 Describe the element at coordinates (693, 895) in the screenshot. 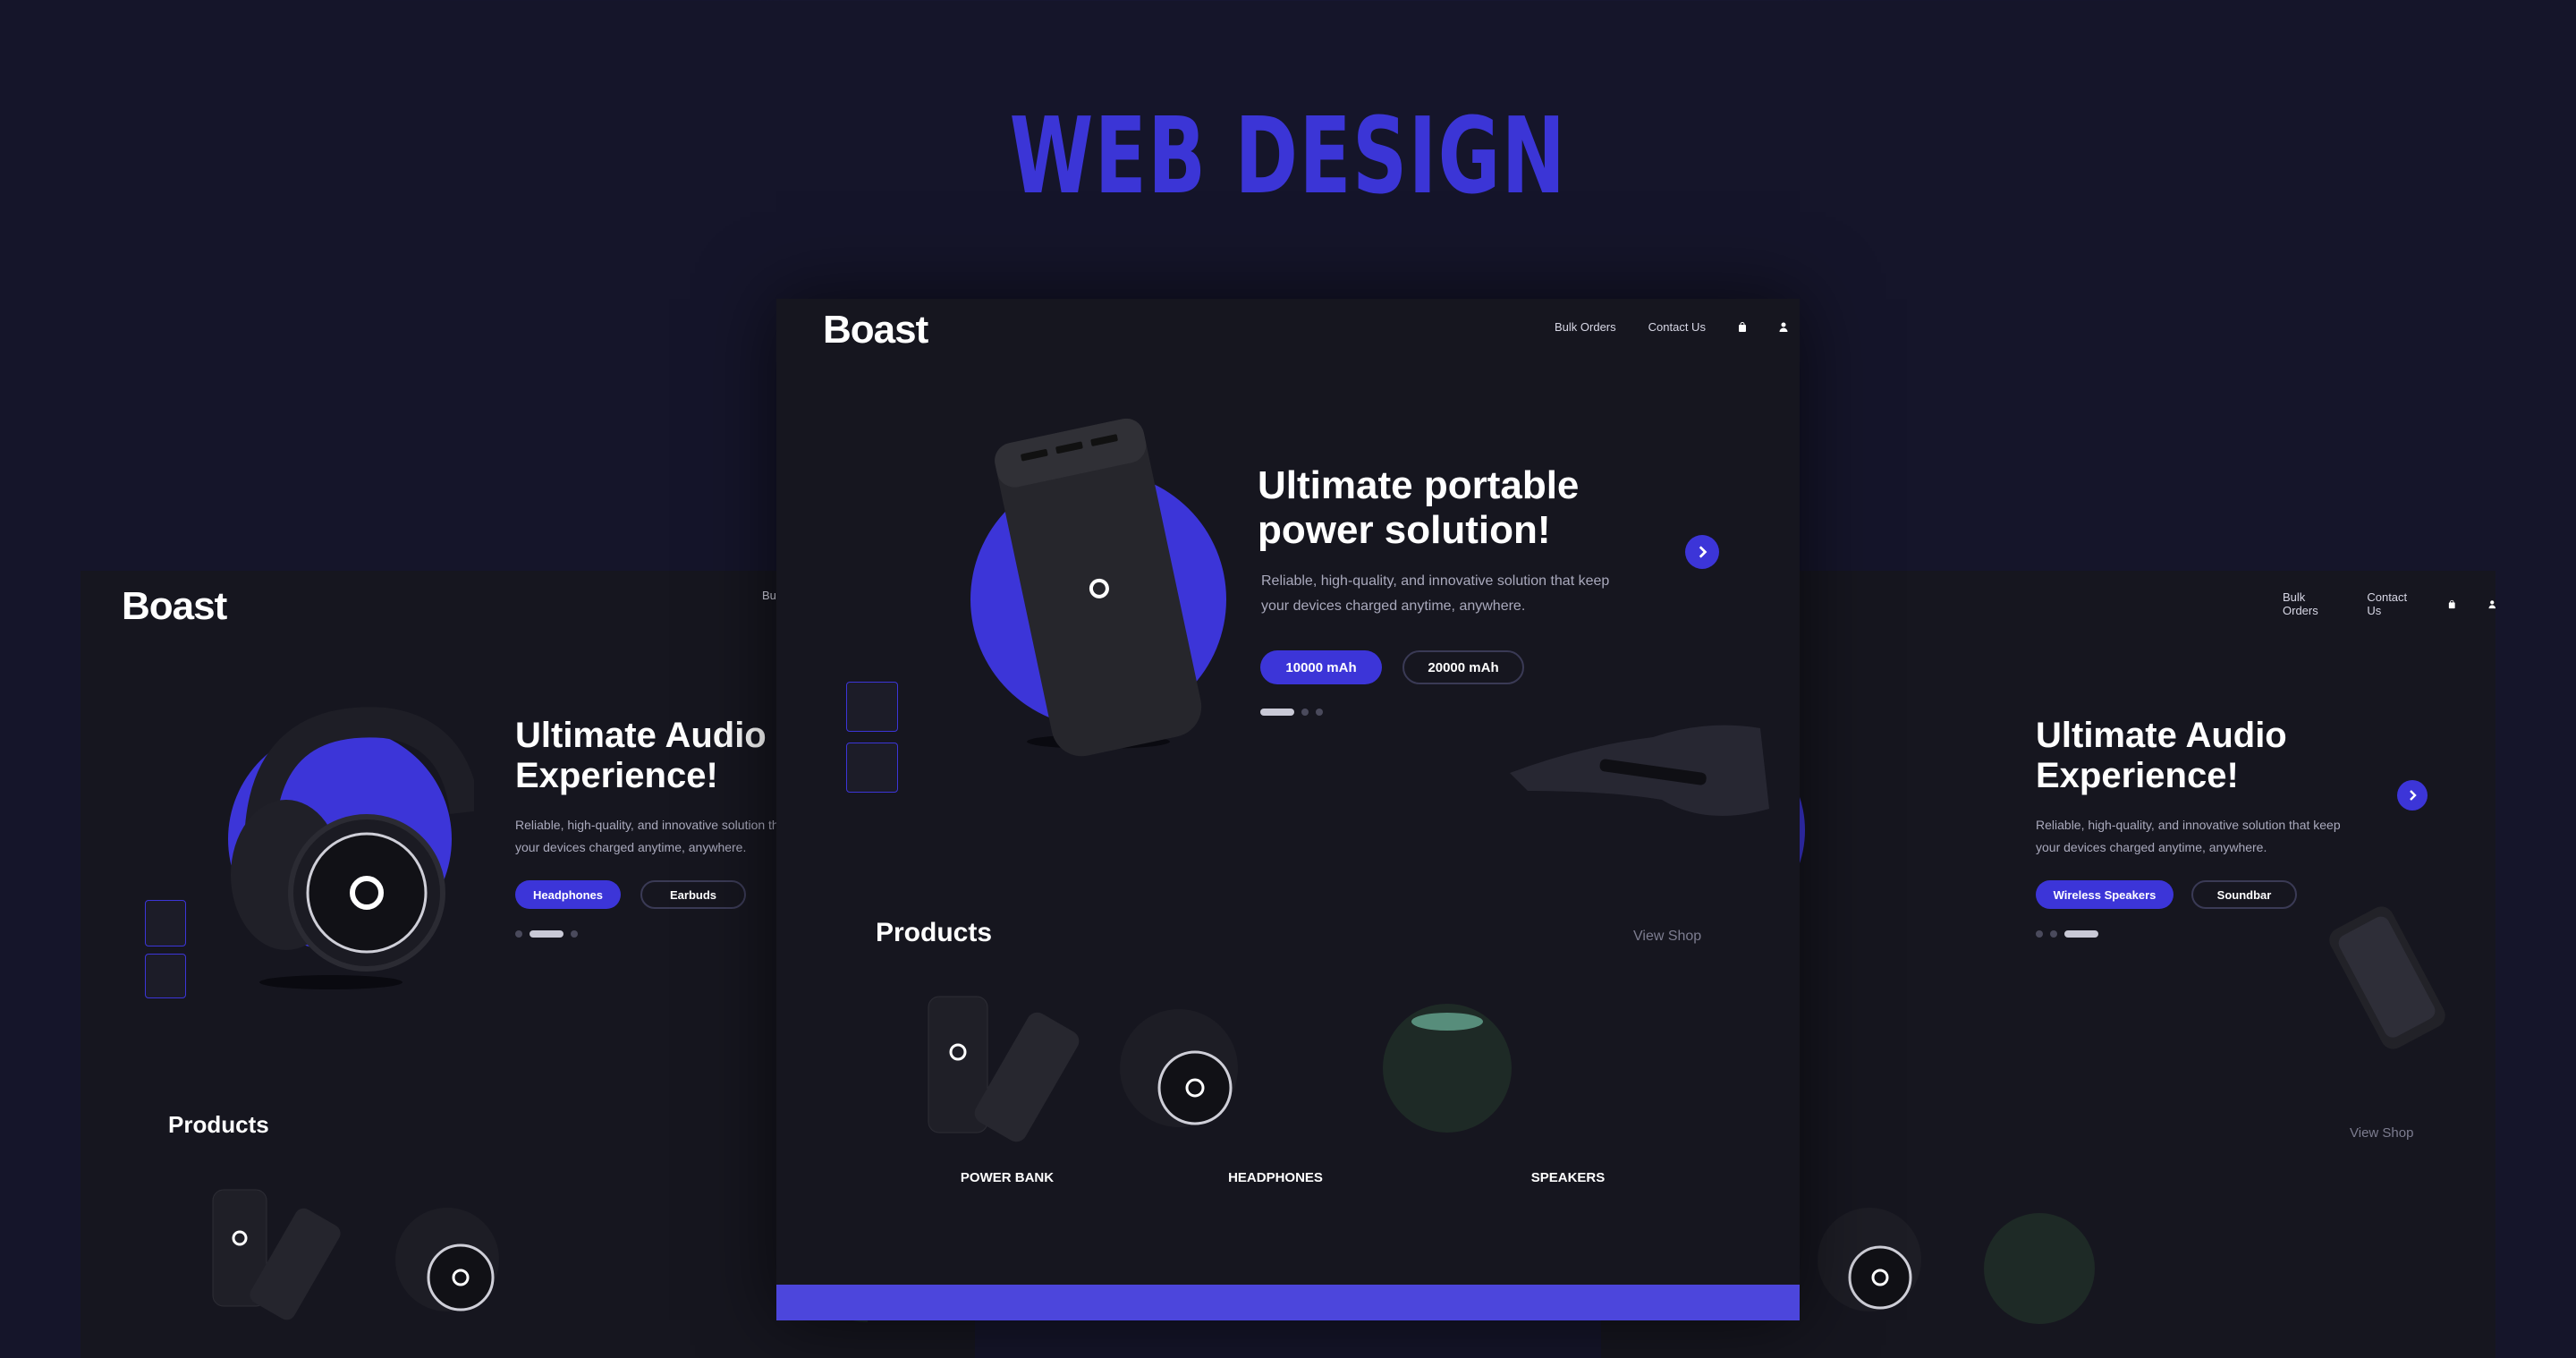

I see `option-earbuds: Earbuds` at that location.